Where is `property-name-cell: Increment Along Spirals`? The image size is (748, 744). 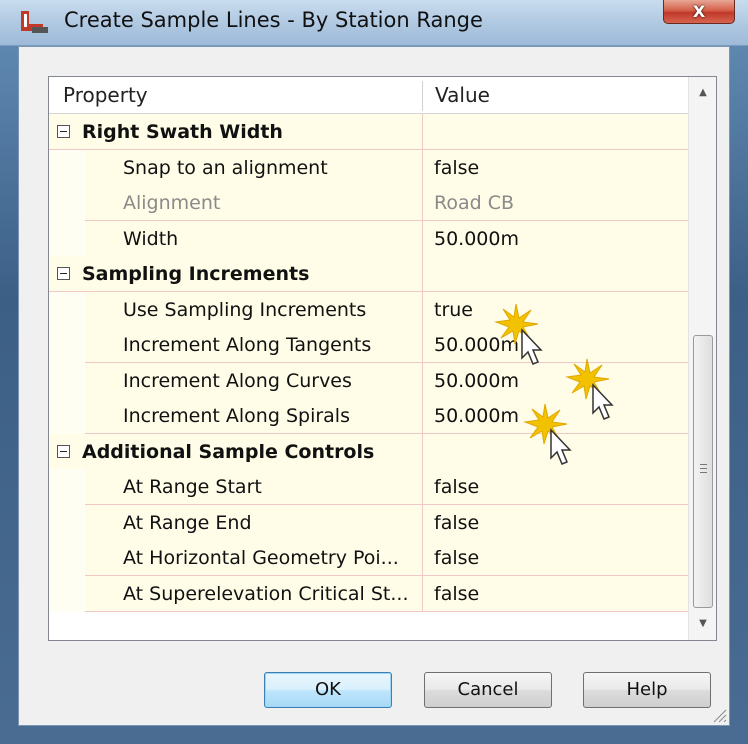 property-name-cell: Increment Along Spirals is located at coordinates (253, 416).